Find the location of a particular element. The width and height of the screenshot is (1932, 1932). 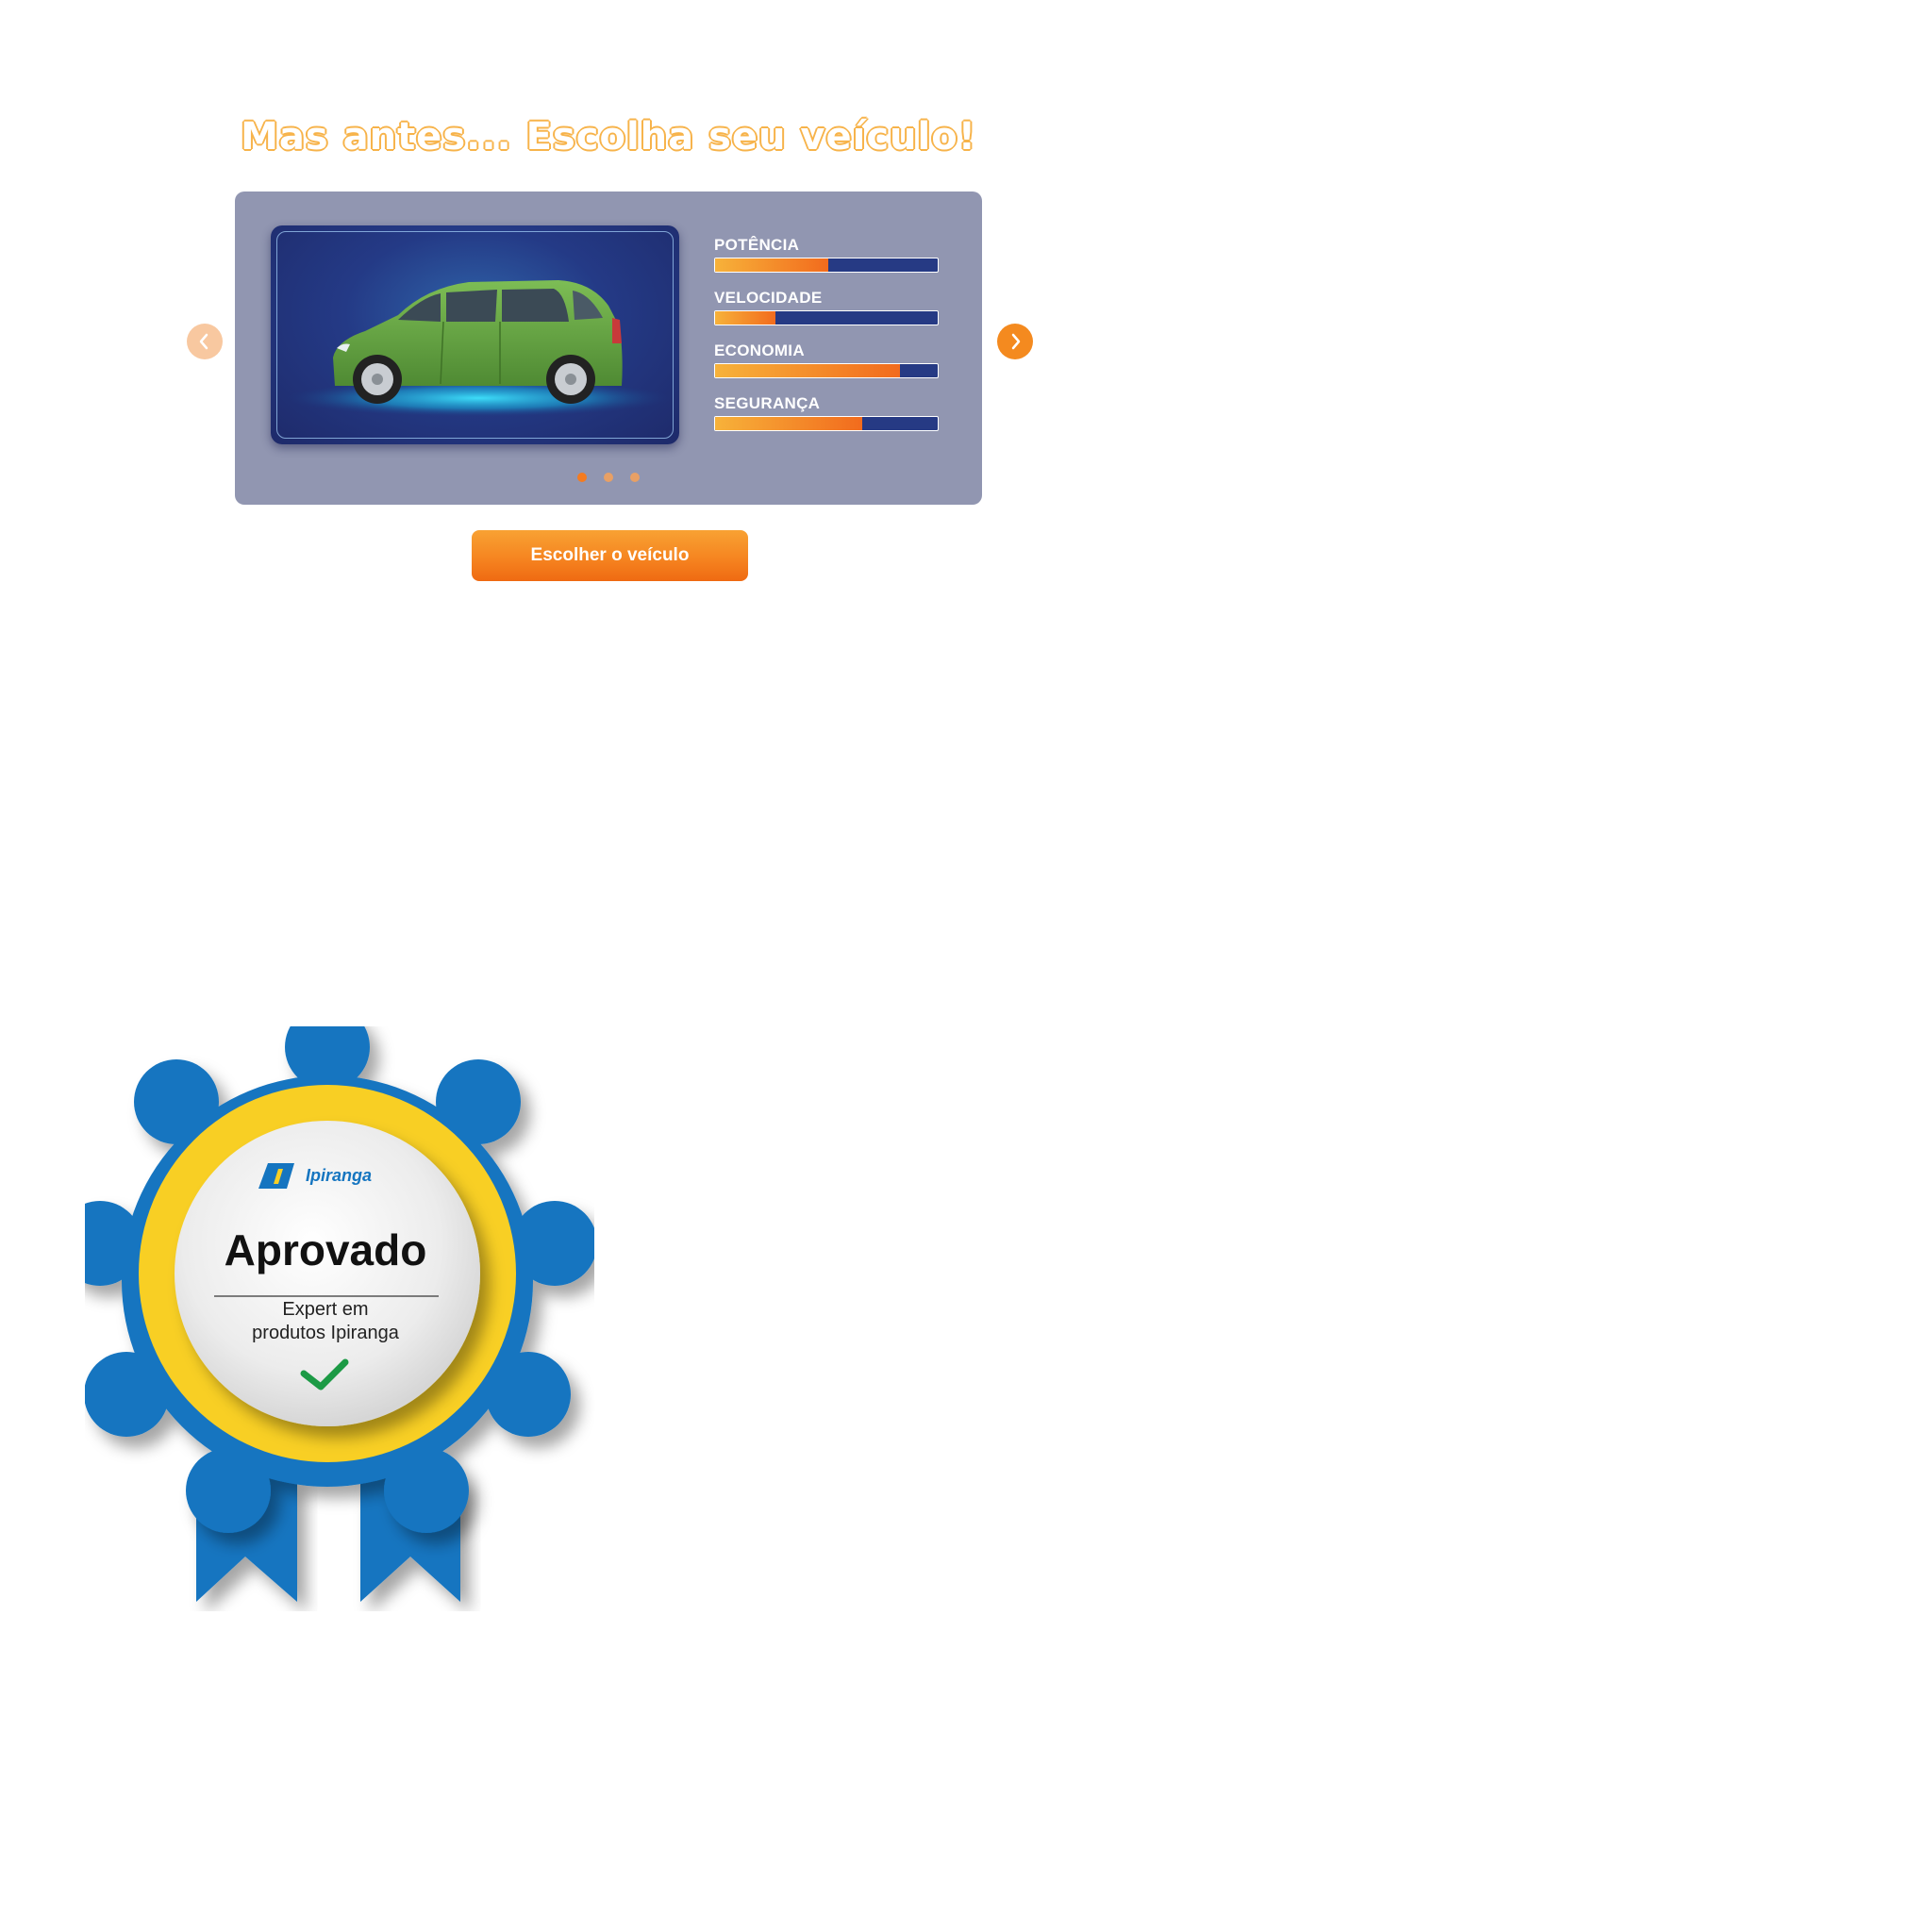

badge-title: Aprovado is located at coordinates (325, 1250).